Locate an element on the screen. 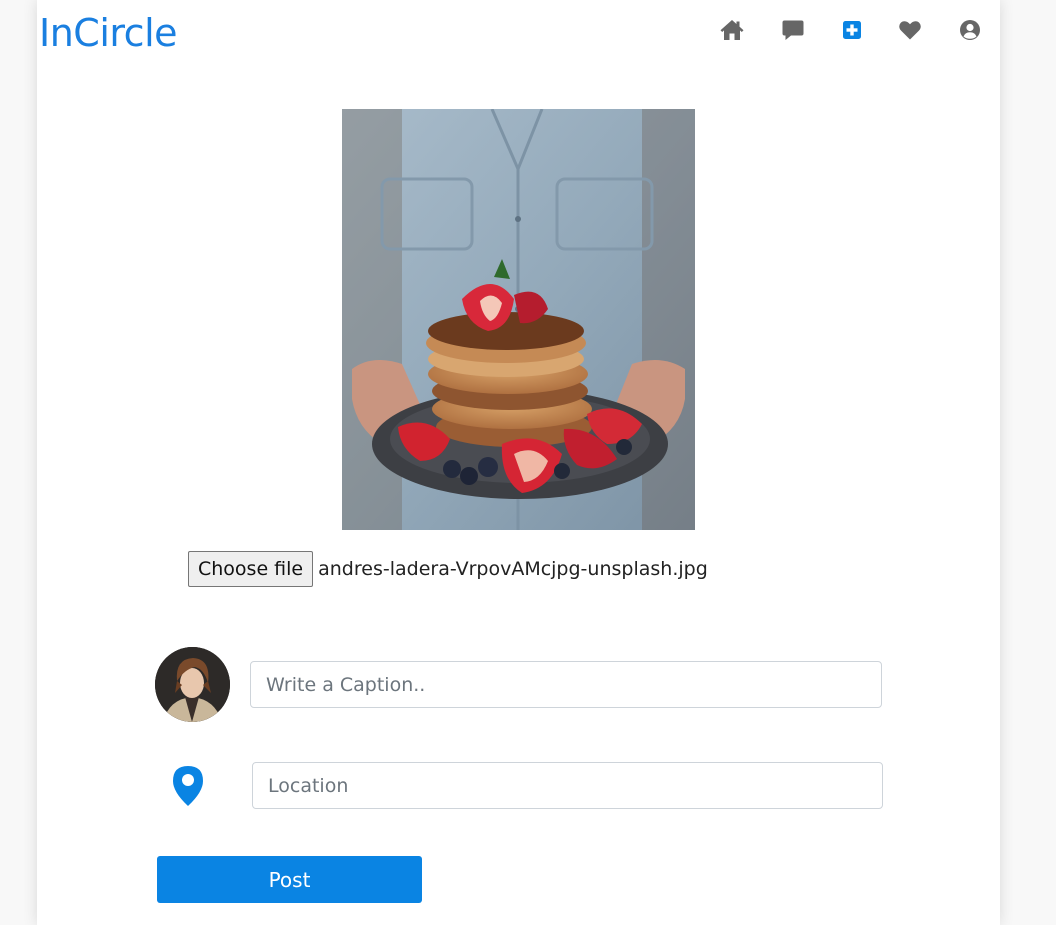  post-button: Post is located at coordinates (289, 879).